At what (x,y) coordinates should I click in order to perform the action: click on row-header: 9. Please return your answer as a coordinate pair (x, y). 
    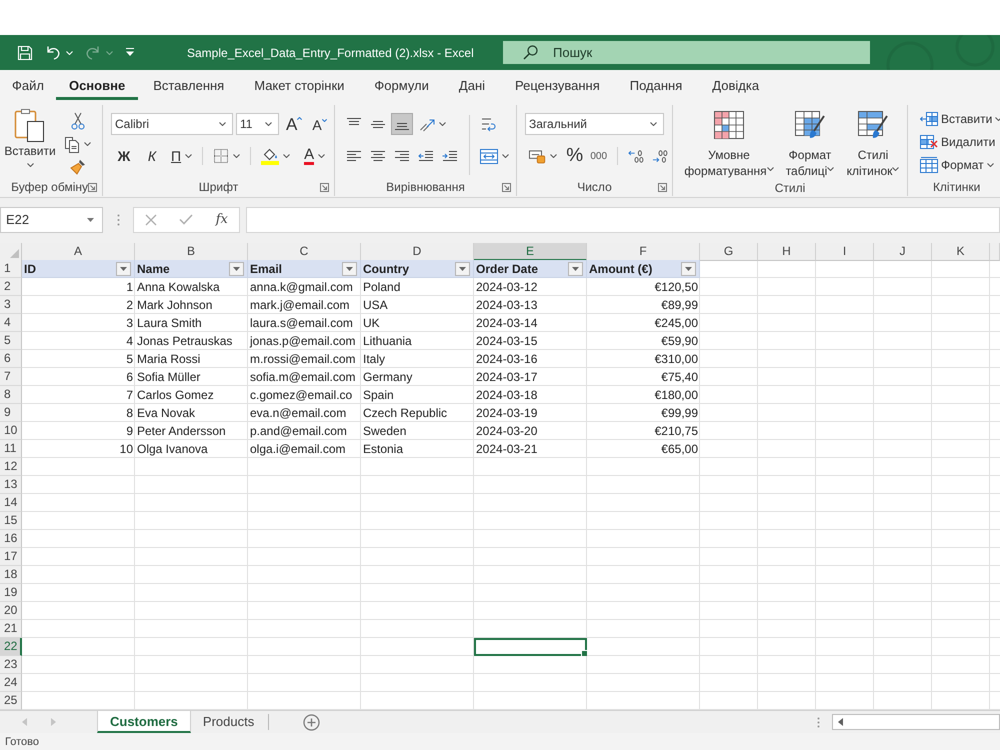
    Looking at the image, I should click on (11, 413).